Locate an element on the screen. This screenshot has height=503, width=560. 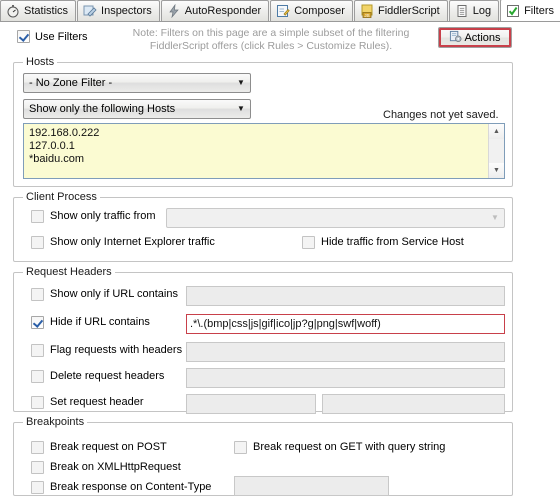
break-request-on-post-row: Break request on POST is located at coordinates (99, 447).